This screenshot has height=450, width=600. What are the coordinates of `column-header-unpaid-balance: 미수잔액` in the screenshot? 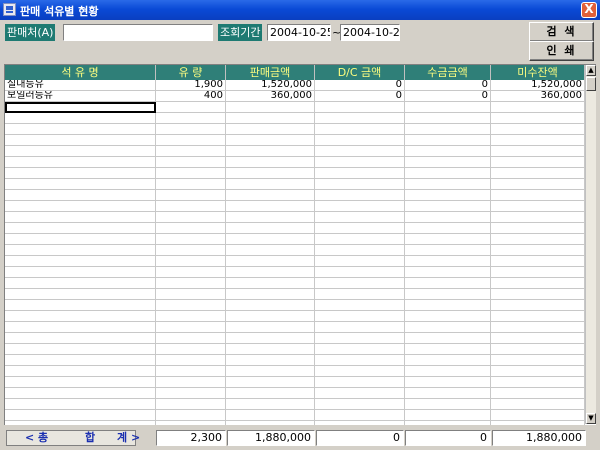 It's located at (538, 72).